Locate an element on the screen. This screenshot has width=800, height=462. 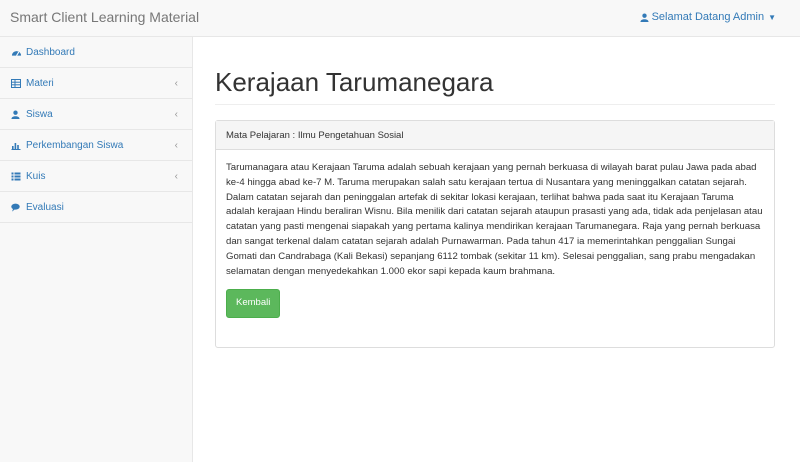
page-title: Kerajaan Tarumanegara is located at coordinates (354, 82).